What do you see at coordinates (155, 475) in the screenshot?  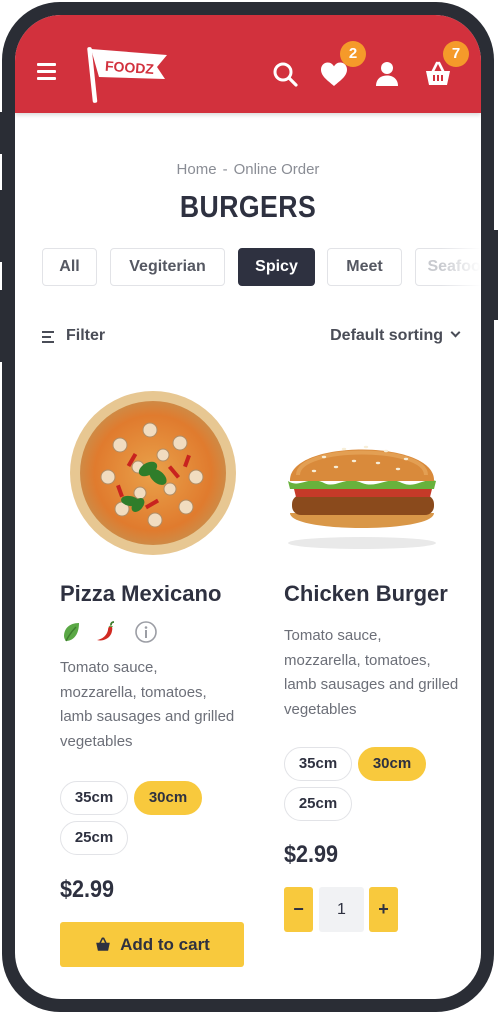 I see `product-image-pizza` at bounding box center [155, 475].